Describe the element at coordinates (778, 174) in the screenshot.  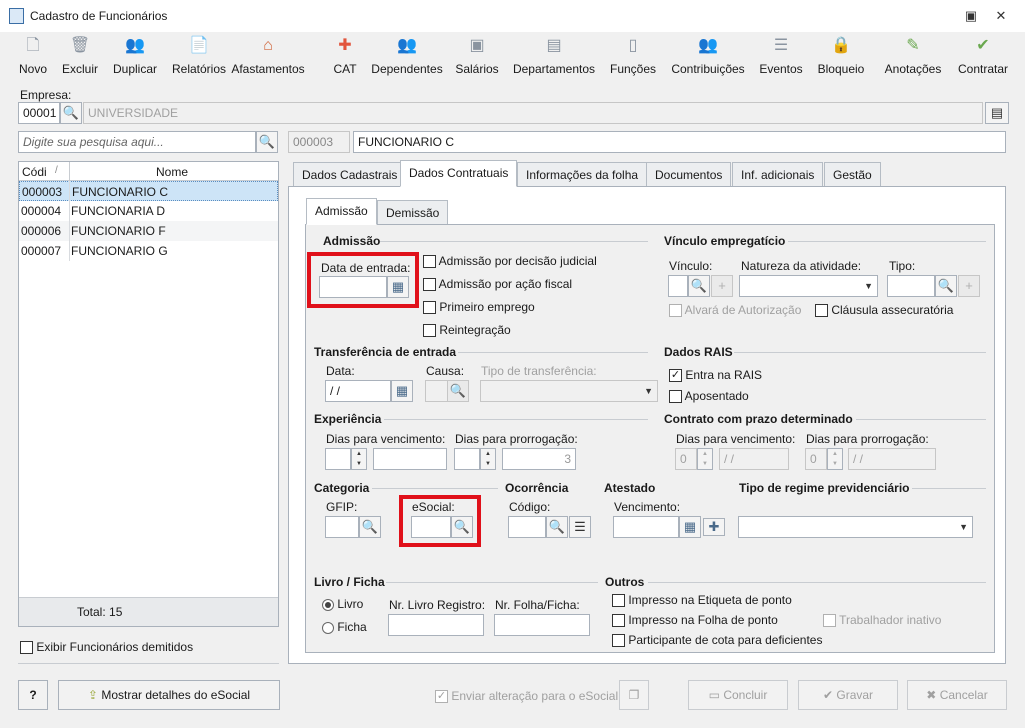
I see `tab-inf-adicionais: Inf. adicionais` at that location.